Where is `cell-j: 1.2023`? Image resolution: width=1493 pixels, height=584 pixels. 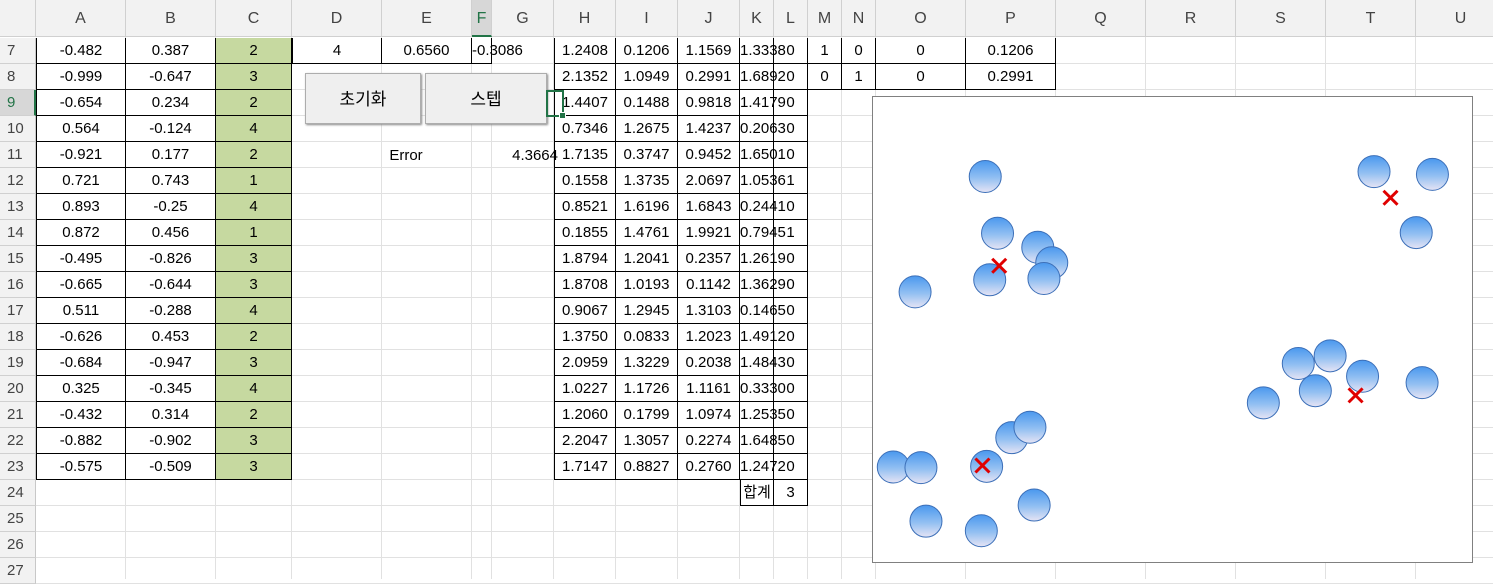 cell-j: 1.2023 is located at coordinates (709, 337).